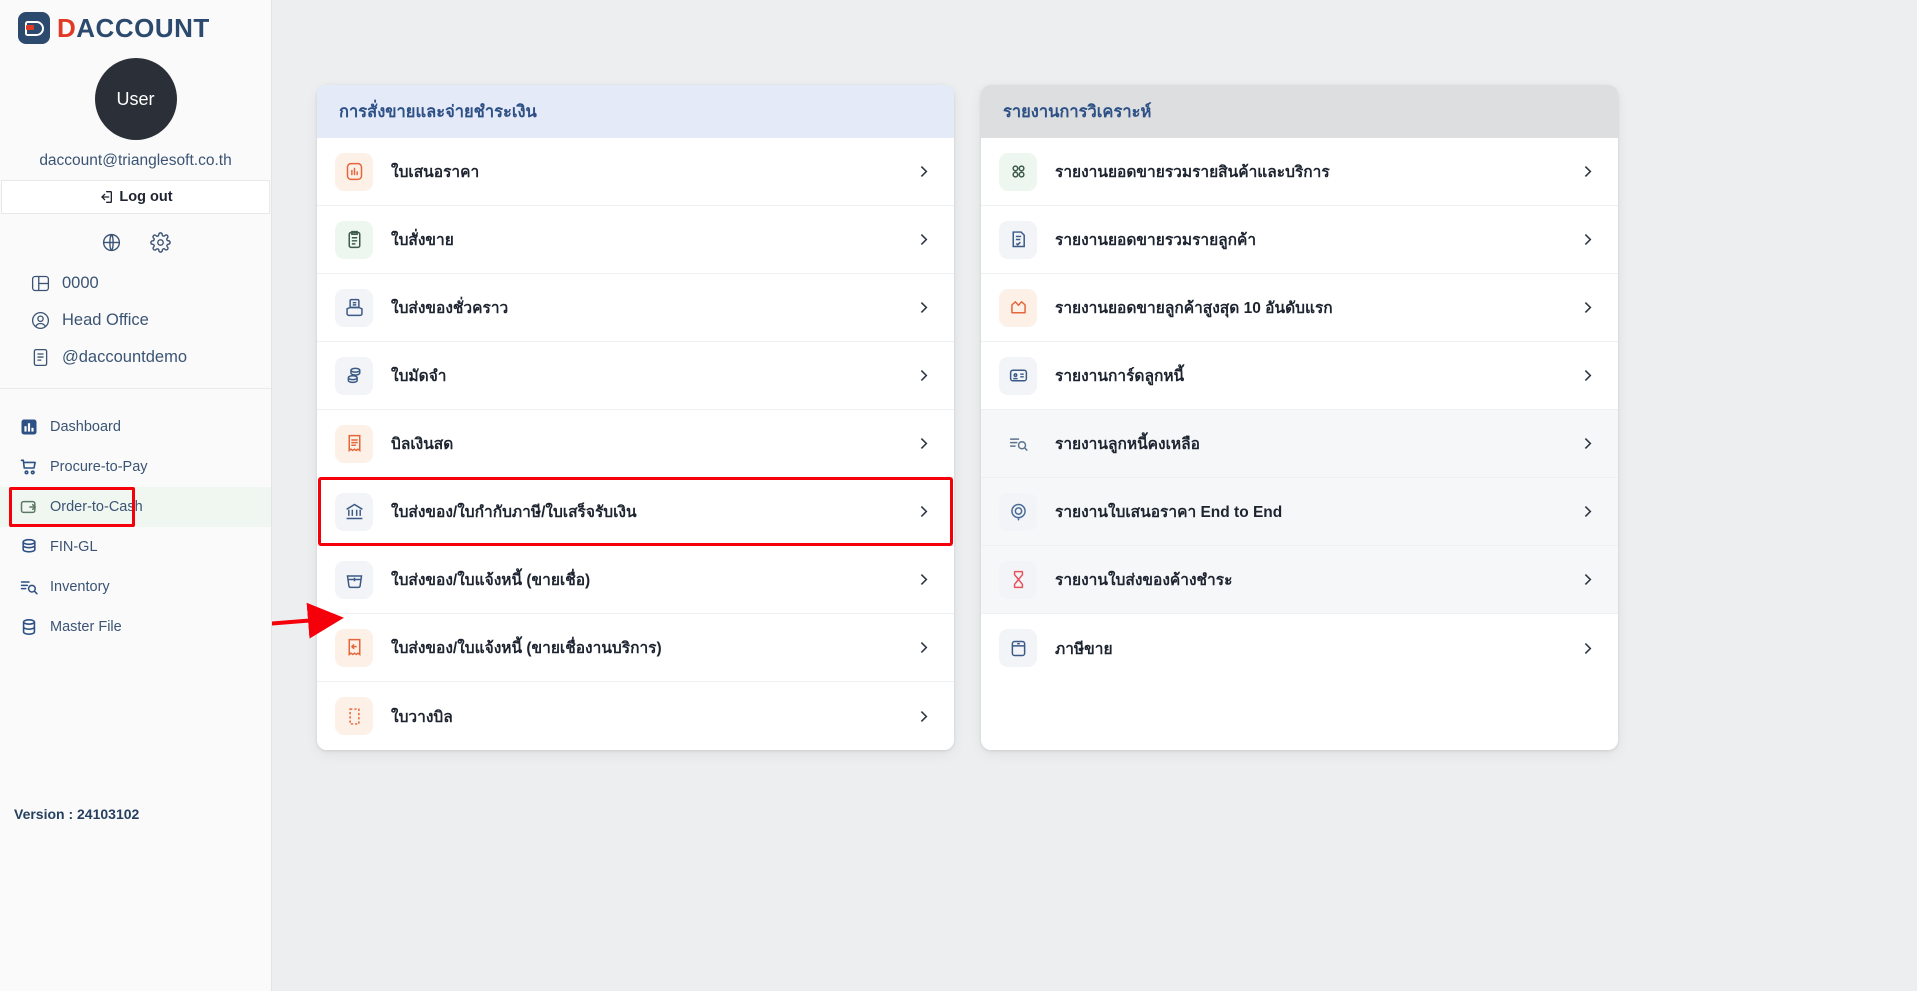  What do you see at coordinates (1156, 240) in the screenshot?
I see `list-item-label: รายงานยอดขายรวมรายลูกค้า` at bounding box center [1156, 240].